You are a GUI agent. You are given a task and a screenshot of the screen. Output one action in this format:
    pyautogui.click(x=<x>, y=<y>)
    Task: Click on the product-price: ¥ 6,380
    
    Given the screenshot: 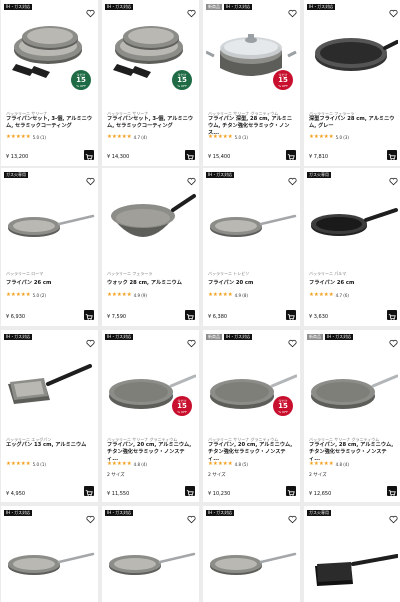 What is the action you would take?
    pyautogui.click(x=218, y=317)
    